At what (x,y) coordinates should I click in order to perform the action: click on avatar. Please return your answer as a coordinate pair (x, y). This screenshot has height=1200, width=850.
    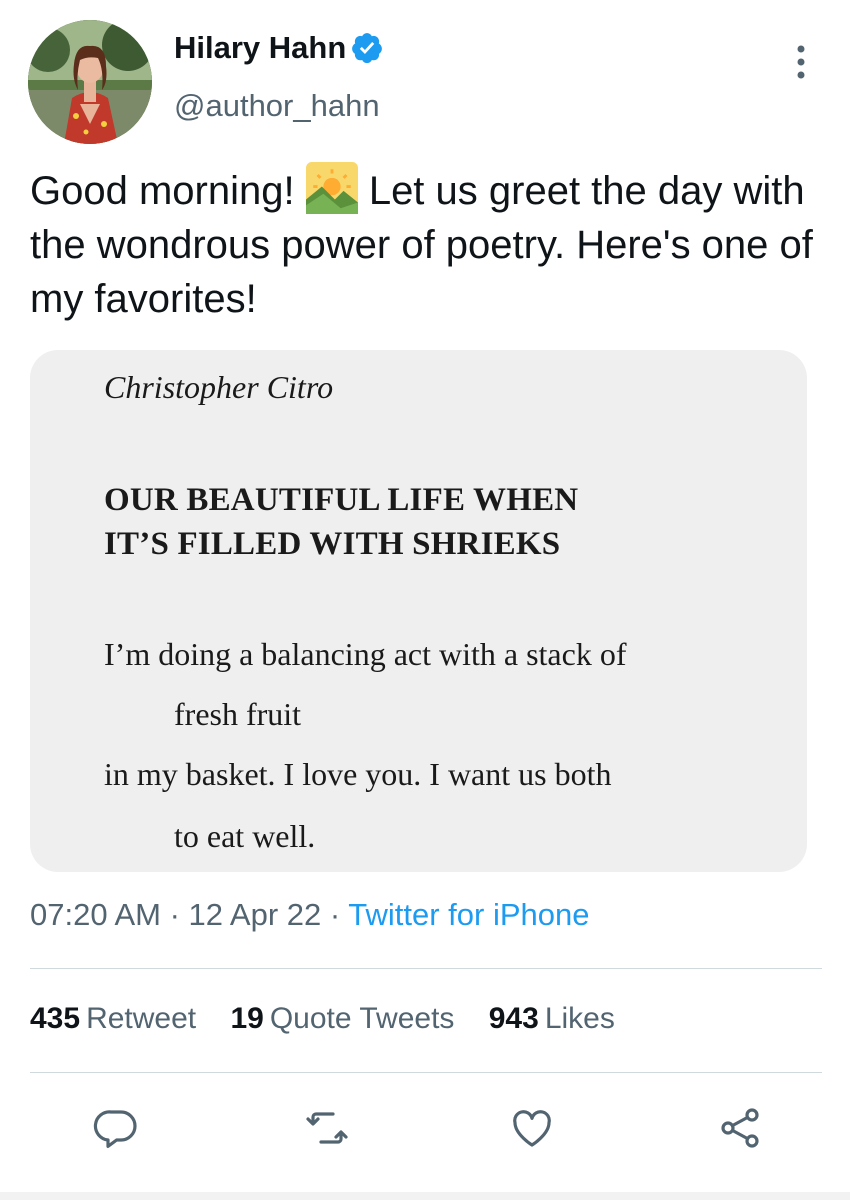
    Looking at the image, I should click on (90, 82).